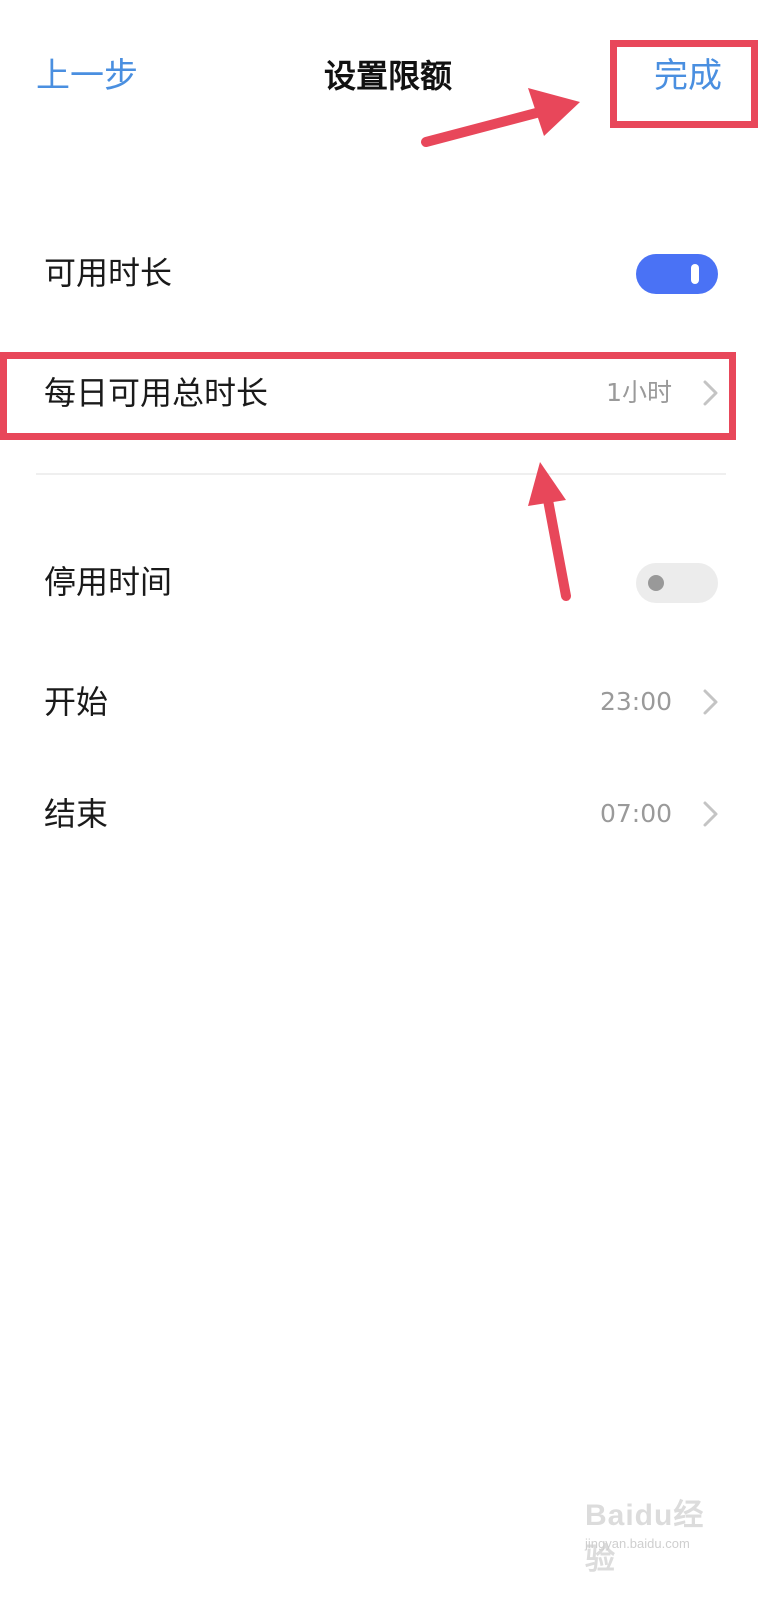 This screenshot has height=1600, width=776. What do you see at coordinates (108, 273) in the screenshot?
I see `available-duration-label: 可用时长` at bounding box center [108, 273].